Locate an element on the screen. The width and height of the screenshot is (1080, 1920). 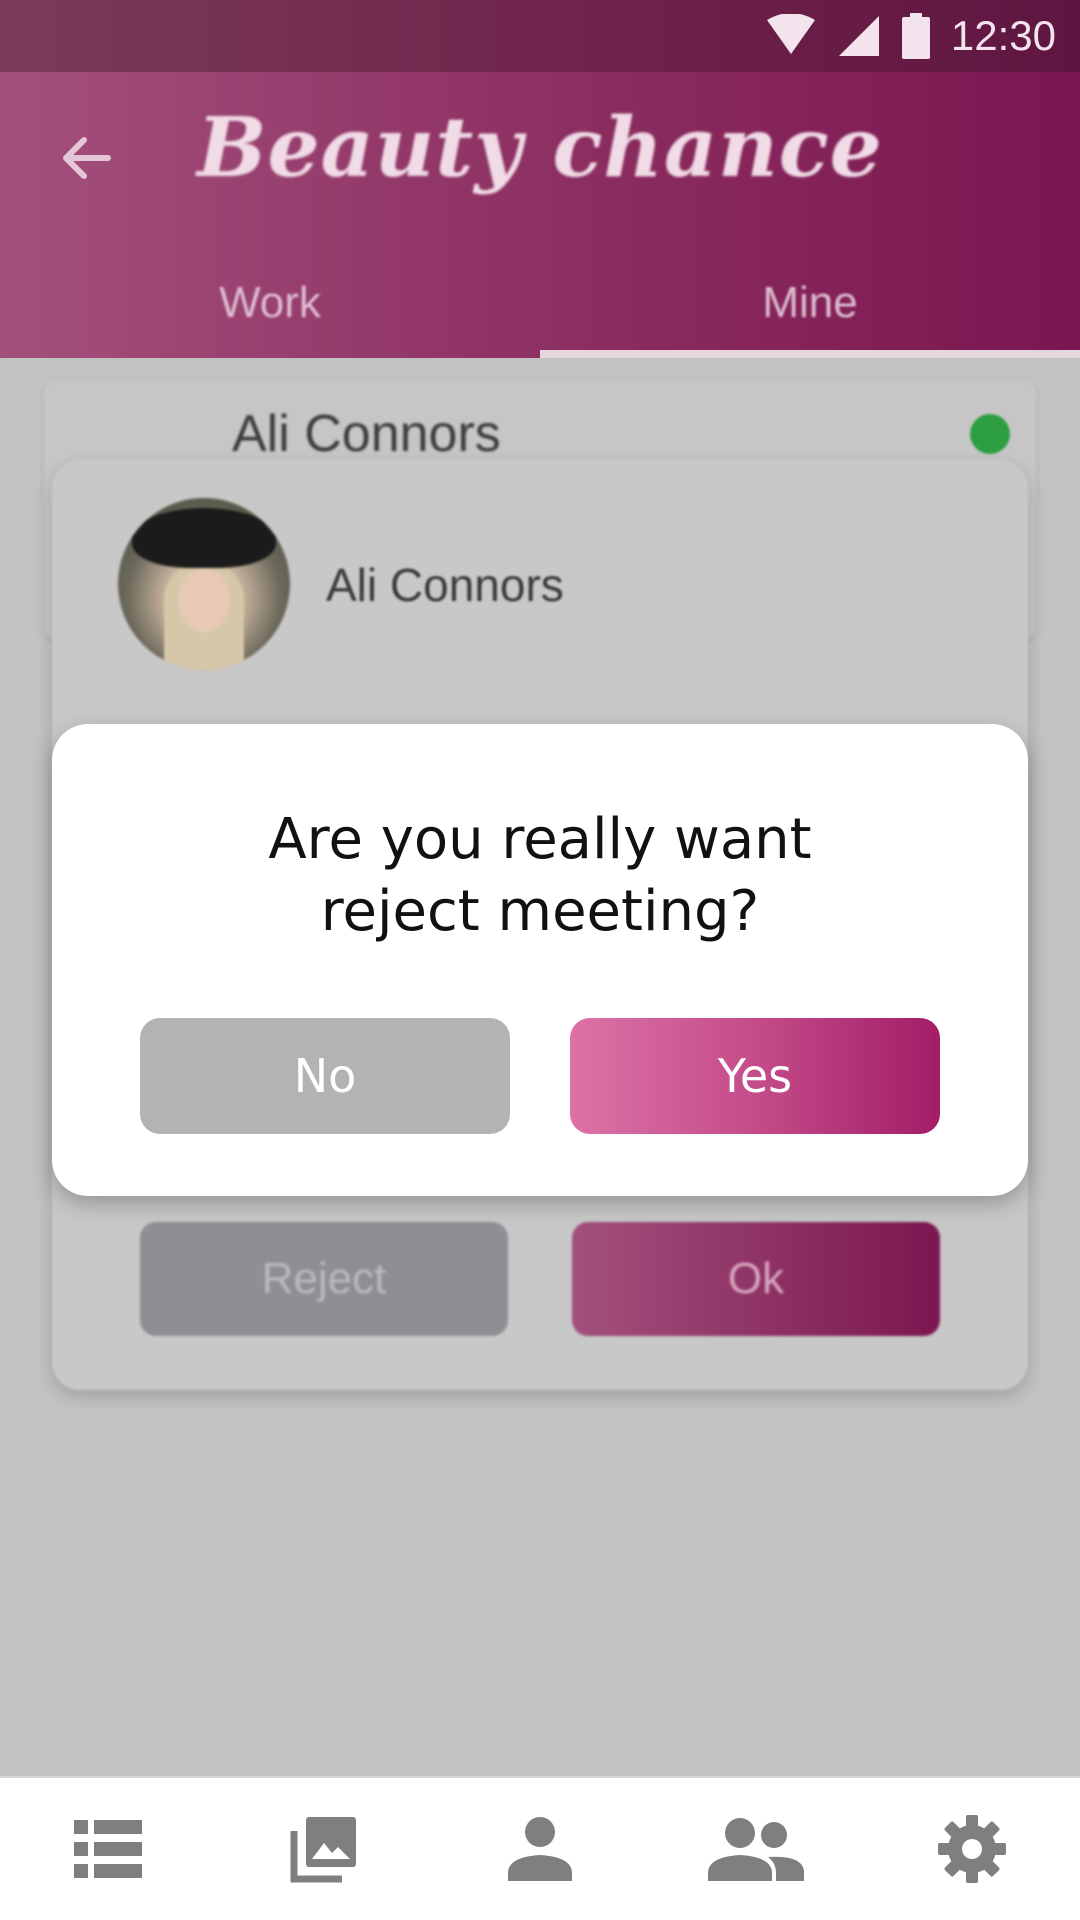
list-icon is located at coordinates (108, 1849).